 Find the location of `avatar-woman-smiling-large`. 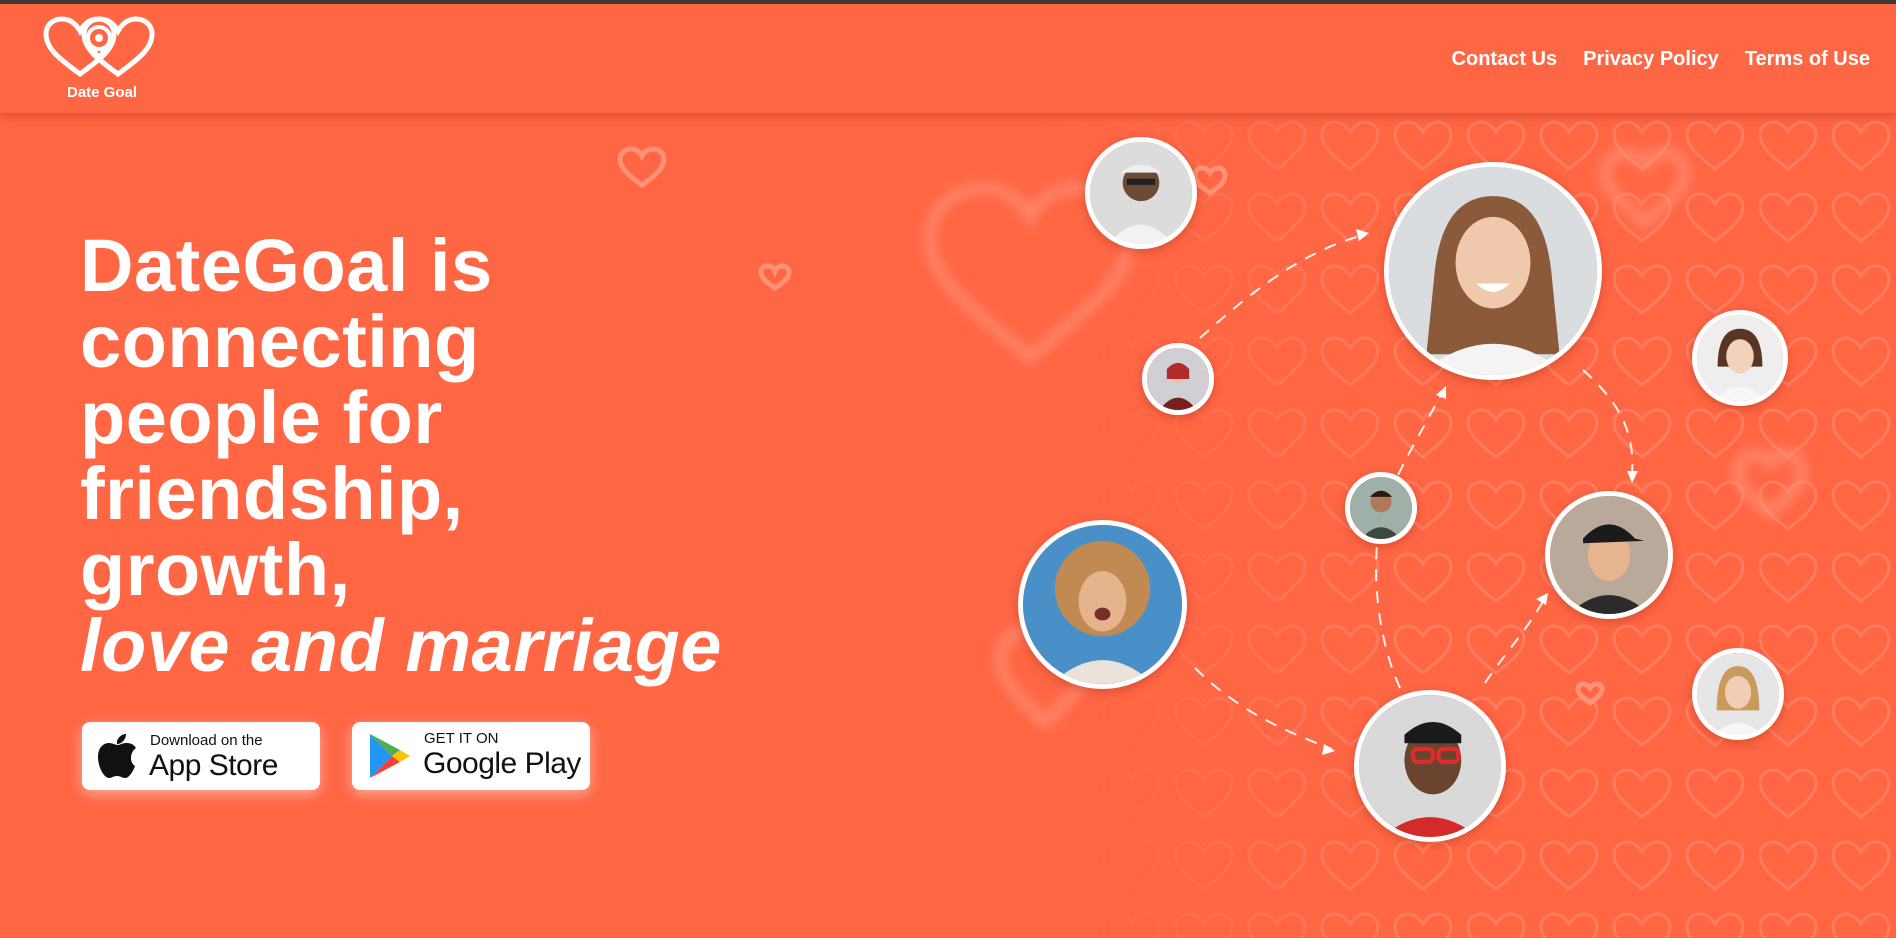

avatar-woman-smiling-large is located at coordinates (1493, 271).